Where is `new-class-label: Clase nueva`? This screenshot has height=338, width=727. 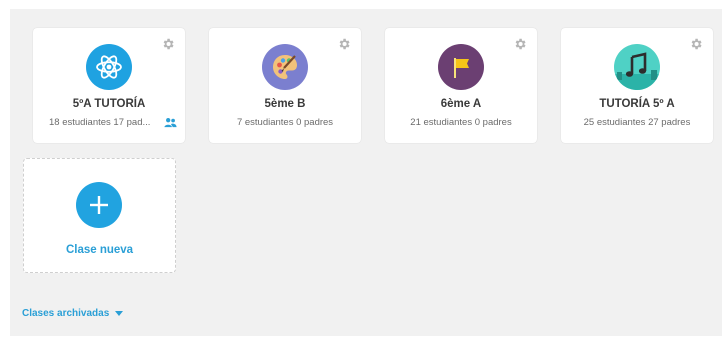 new-class-label: Clase nueva is located at coordinates (99, 250).